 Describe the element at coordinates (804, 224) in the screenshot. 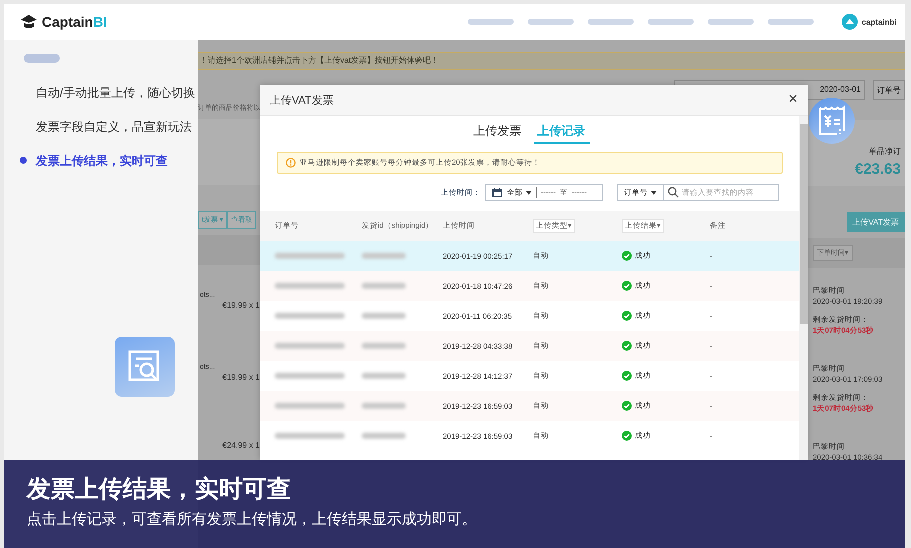

I see `scrollbar-thumb` at that location.